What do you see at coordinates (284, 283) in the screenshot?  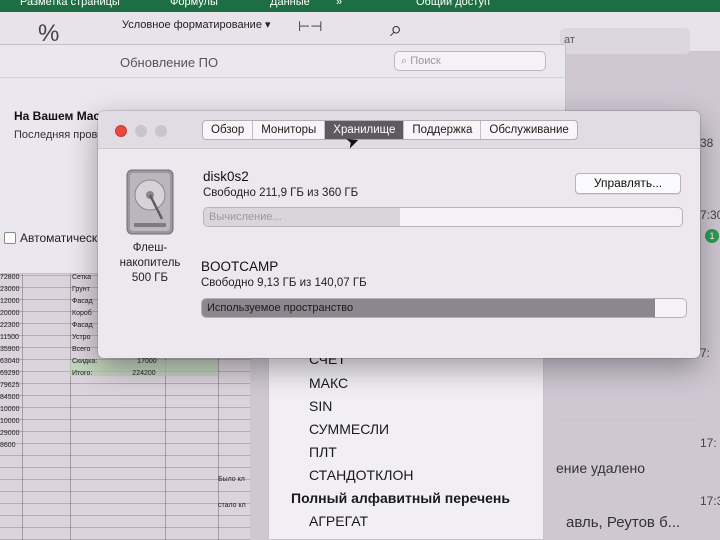 I see `volume-free-space: Свободно 9,13 ГБ из 140,07 ГБ` at bounding box center [284, 283].